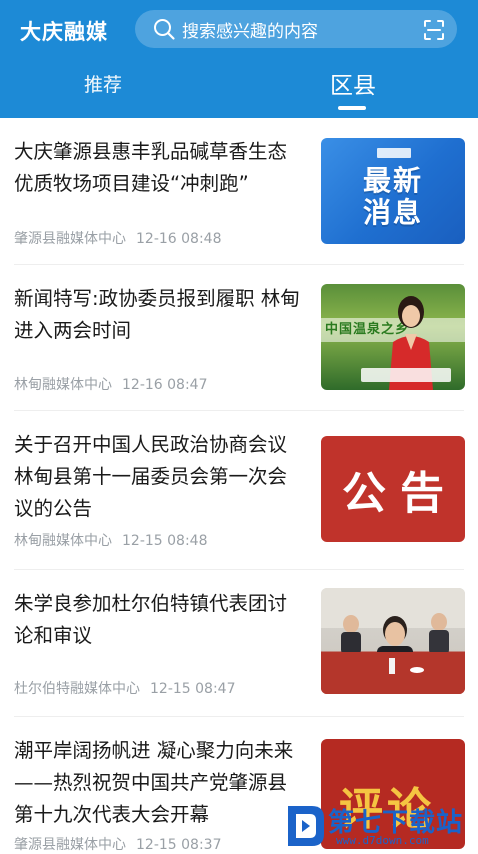 This screenshot has width=478, height=854. I want to click on site-watermark: 第七下载站 www.d7down.com, so click(381, 825).